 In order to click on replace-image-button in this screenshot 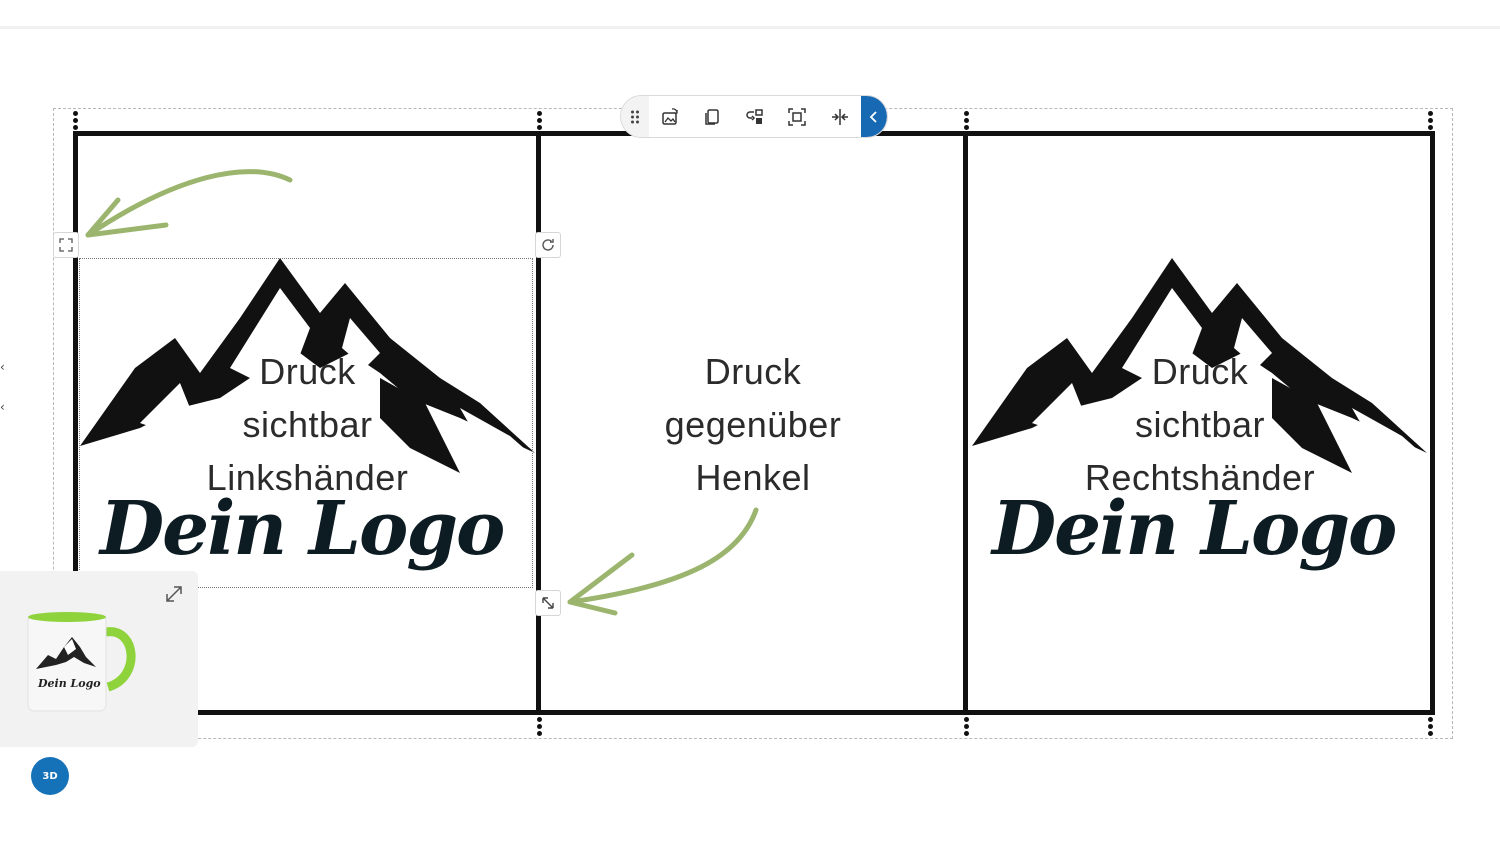, I will do `click(670, 116)`.